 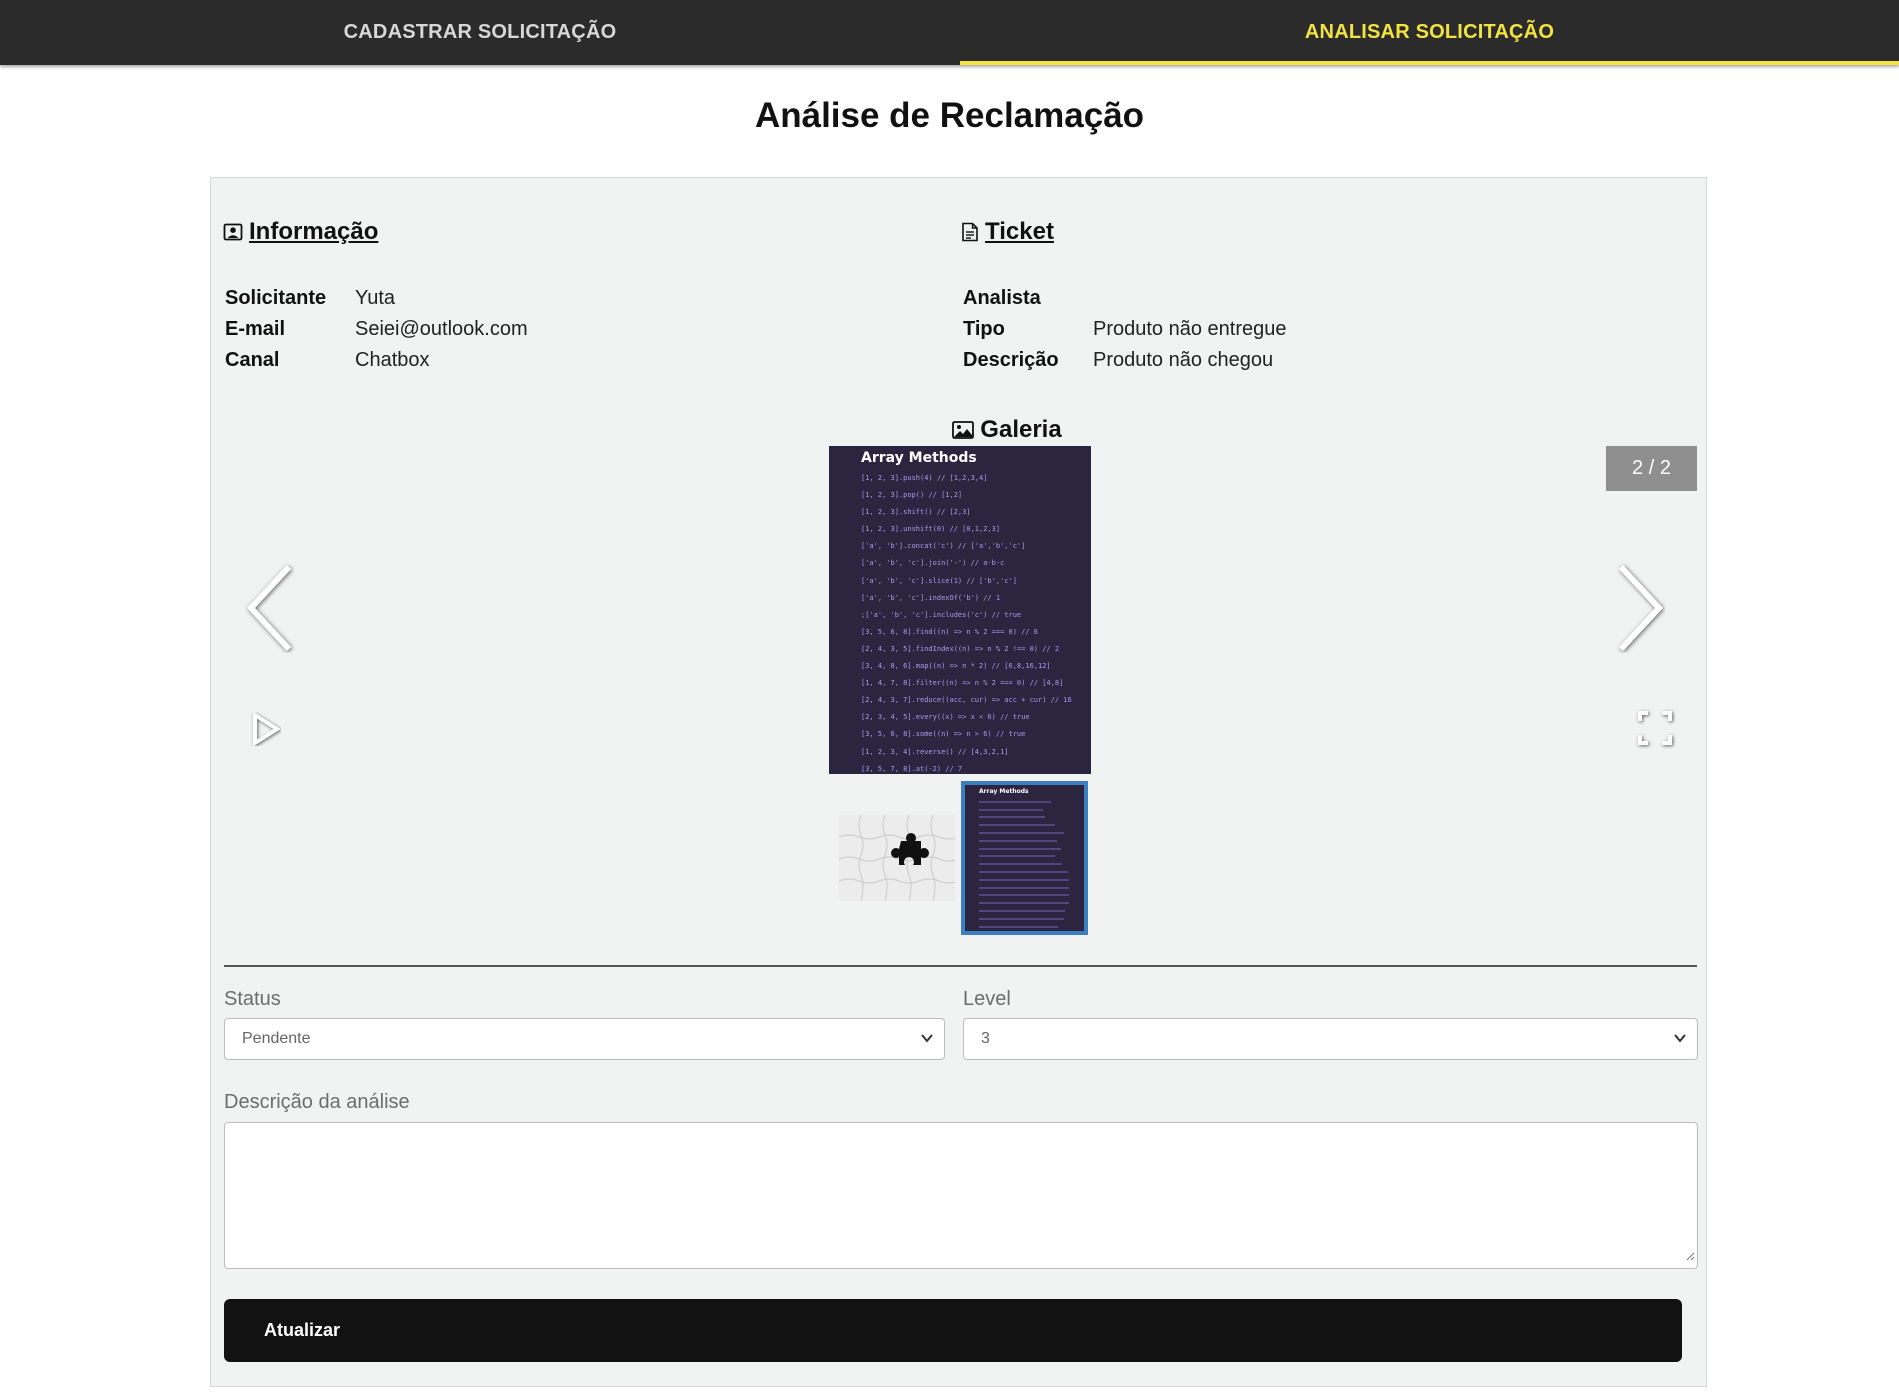 I want to click on ticket-label: Ticket, so click(x=1019, y=231).